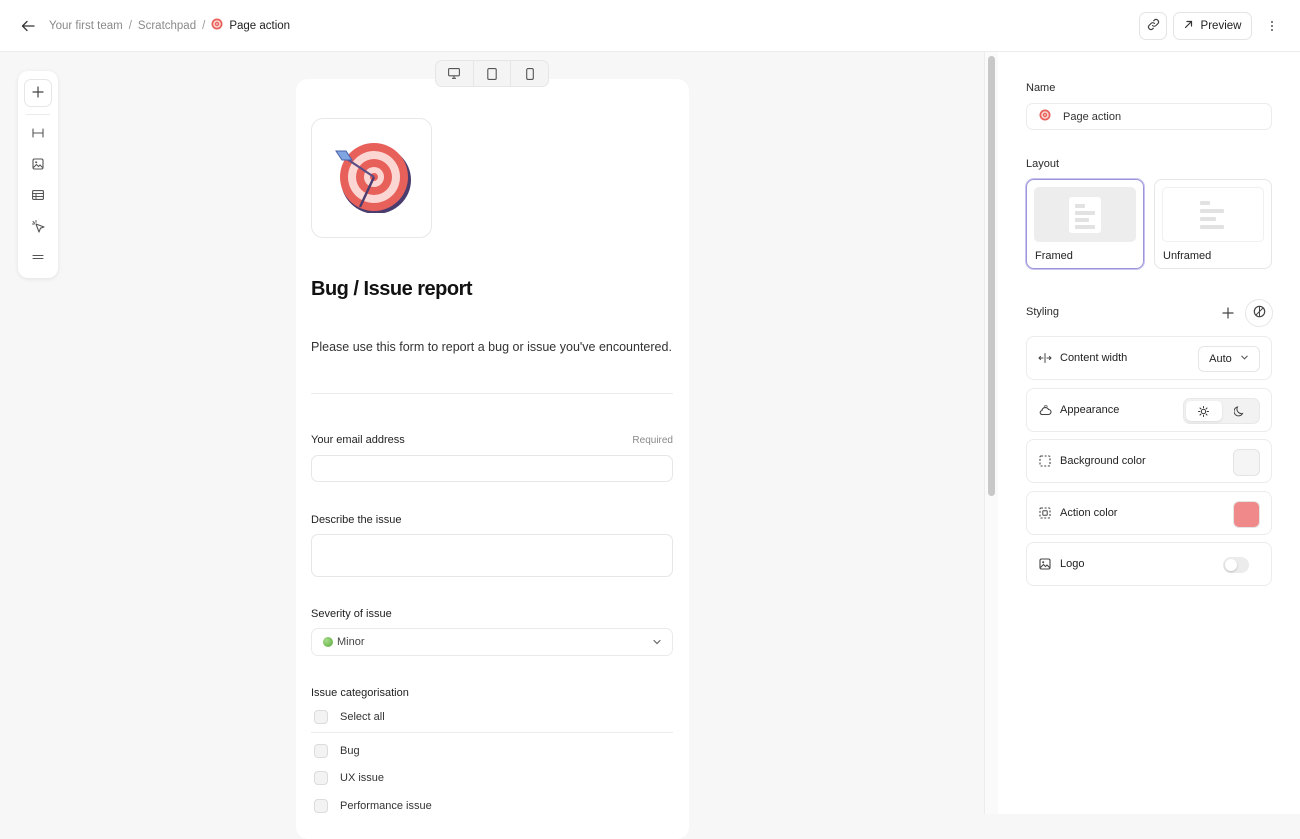 The width and height of the screenshot is (1300, 839). Describe the element at coordinates (1188, 26) in the screenshot. I see `arrow-up-right-icon` at that location.